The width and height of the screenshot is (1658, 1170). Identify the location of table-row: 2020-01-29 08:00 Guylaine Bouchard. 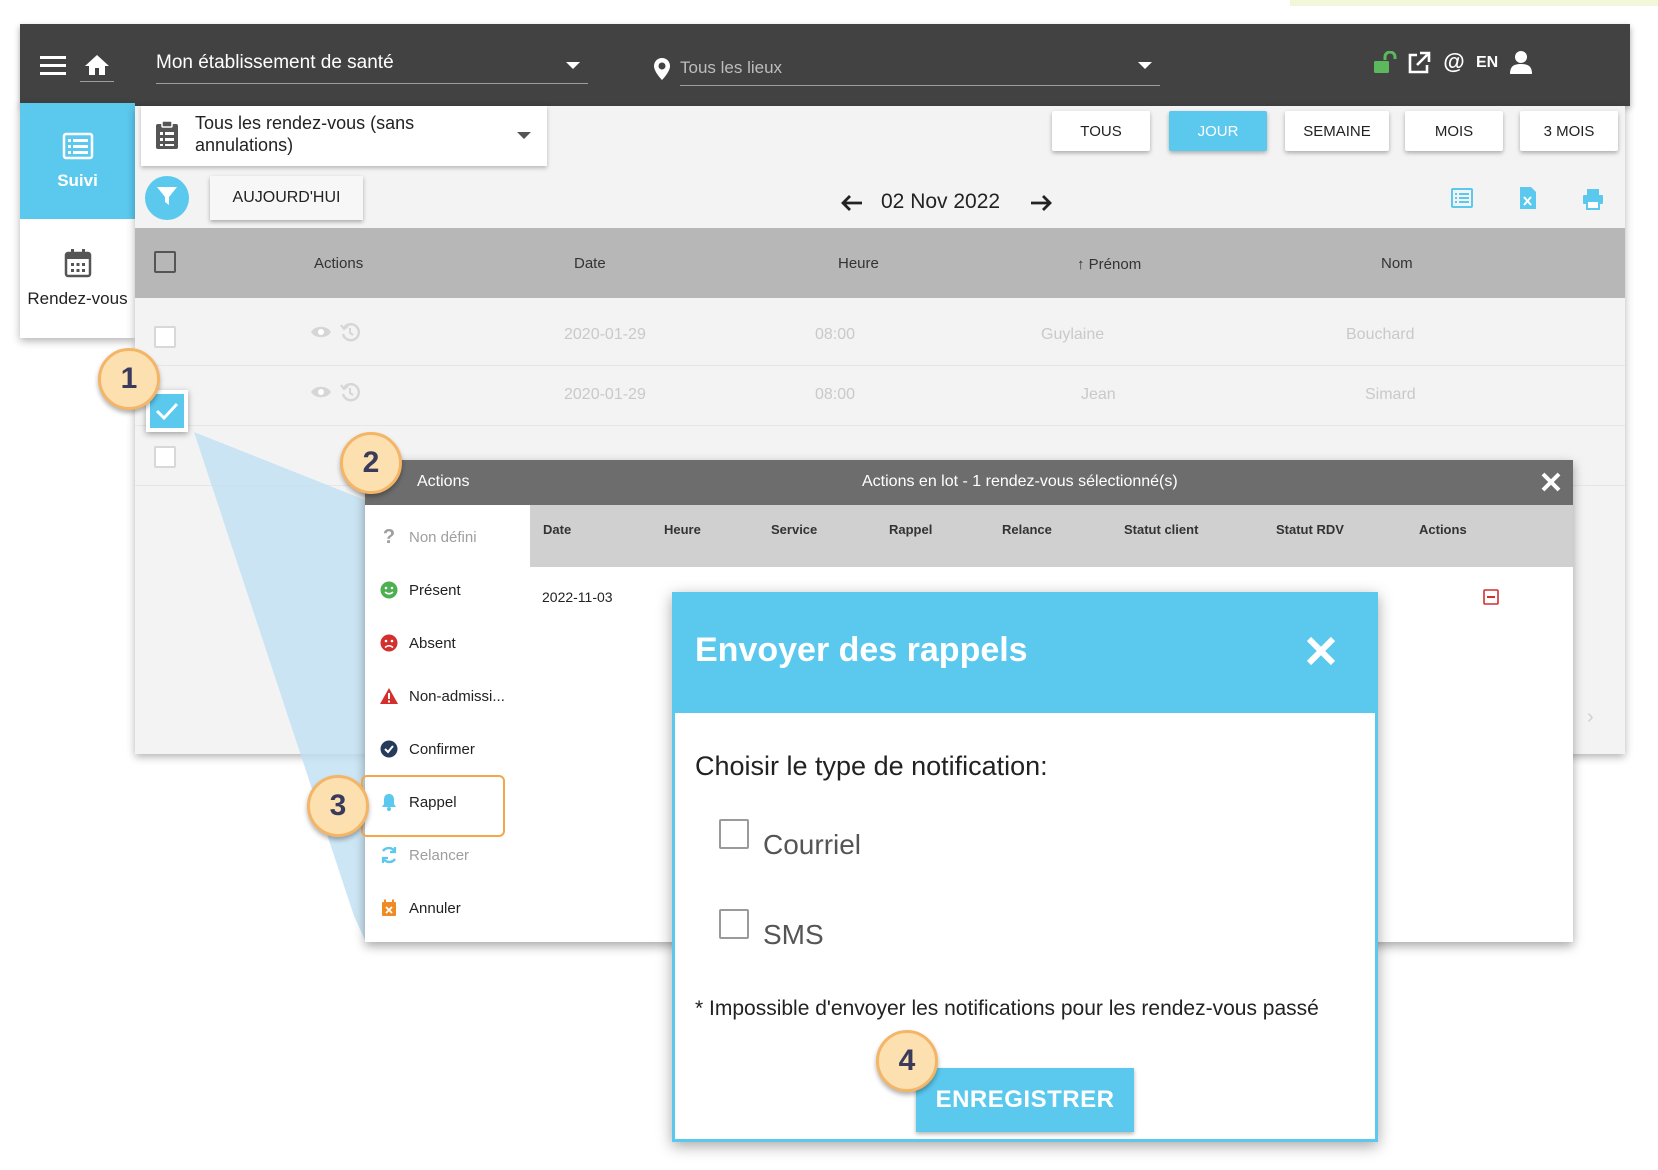
(880, 336).